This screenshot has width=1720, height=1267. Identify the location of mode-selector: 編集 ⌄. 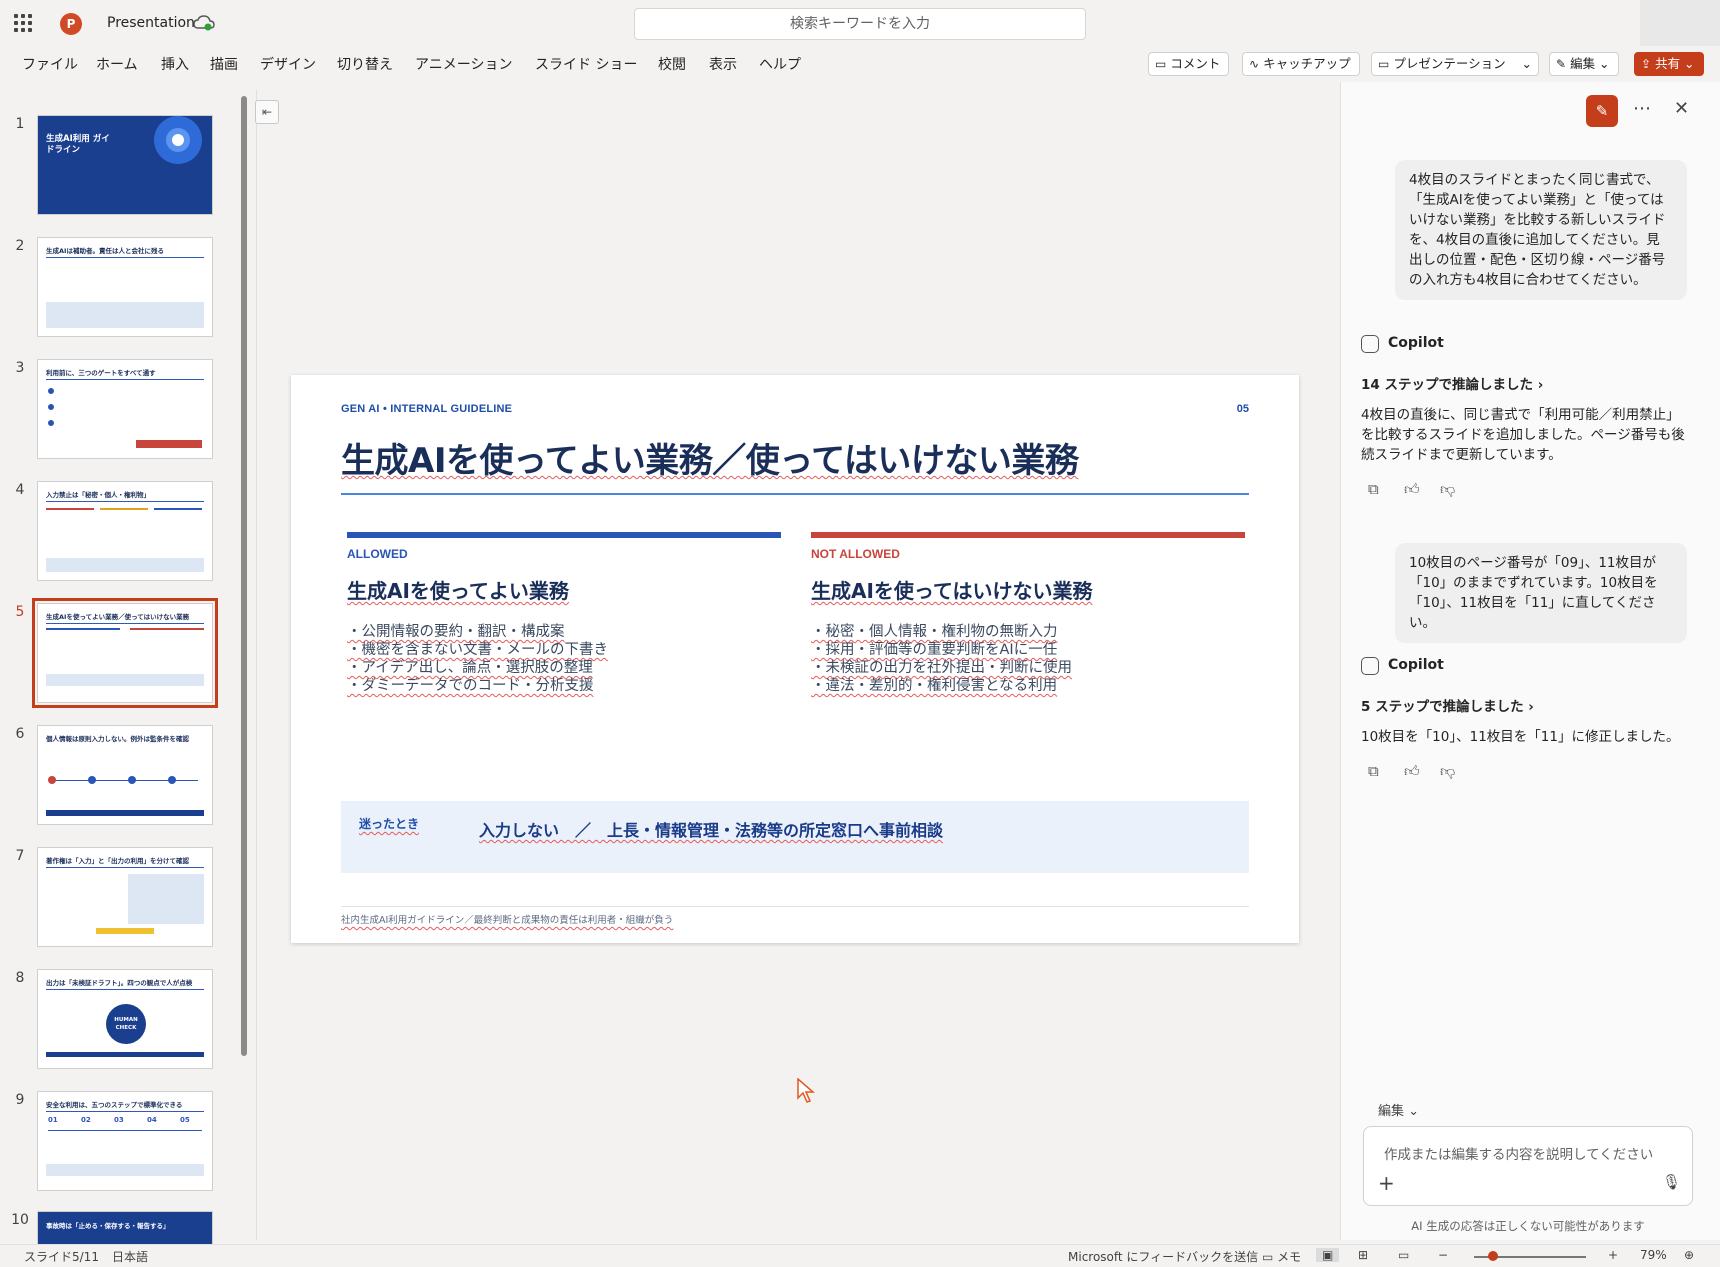
(1398, 1109).